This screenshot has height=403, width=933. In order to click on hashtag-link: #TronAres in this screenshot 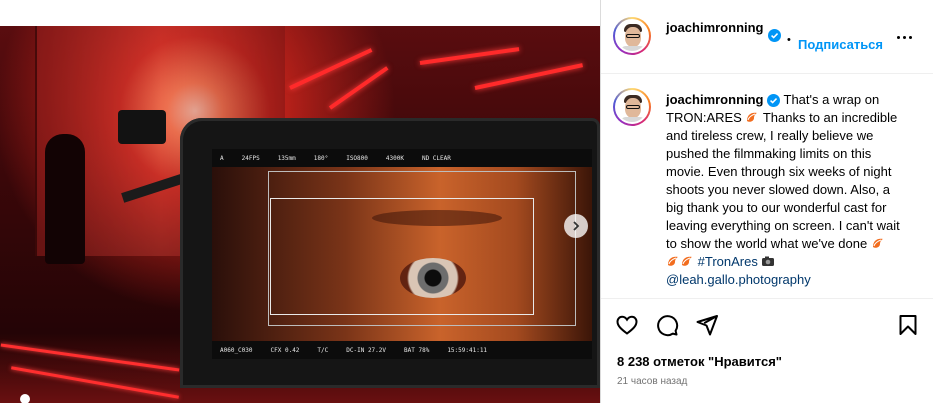, I will do `click(728, 261)`.